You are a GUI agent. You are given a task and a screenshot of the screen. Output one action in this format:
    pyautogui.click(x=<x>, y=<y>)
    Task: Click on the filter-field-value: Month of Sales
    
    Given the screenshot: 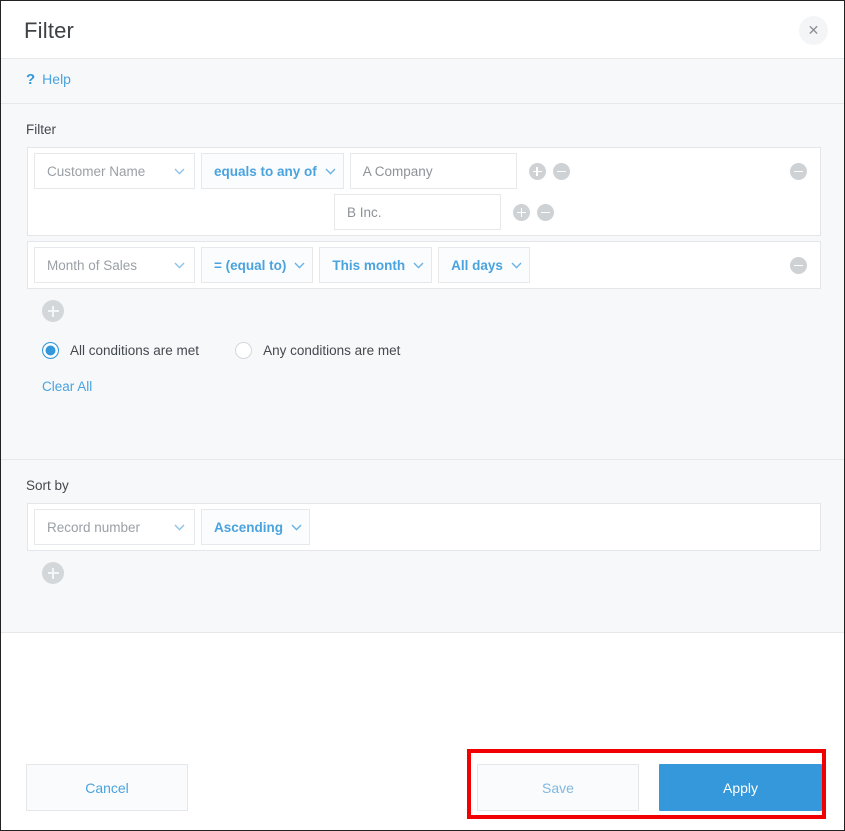 What is the action you would take?
    pyautogui.click(x=92, y=265)
    